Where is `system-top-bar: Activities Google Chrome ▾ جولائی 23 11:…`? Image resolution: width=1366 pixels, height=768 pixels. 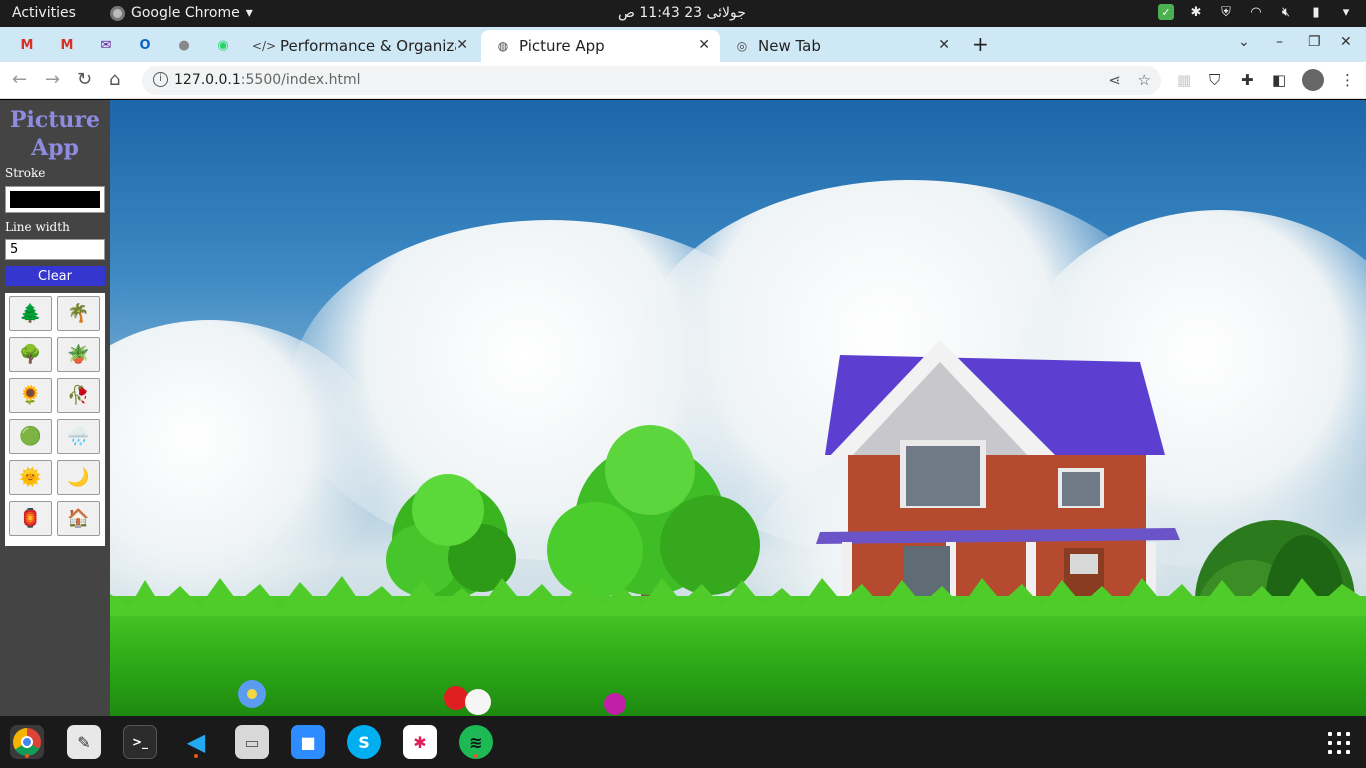 system-top-bar: Activities Google Chrome ▾ جولائی 23 11:… is located at coordinates (683, 13).